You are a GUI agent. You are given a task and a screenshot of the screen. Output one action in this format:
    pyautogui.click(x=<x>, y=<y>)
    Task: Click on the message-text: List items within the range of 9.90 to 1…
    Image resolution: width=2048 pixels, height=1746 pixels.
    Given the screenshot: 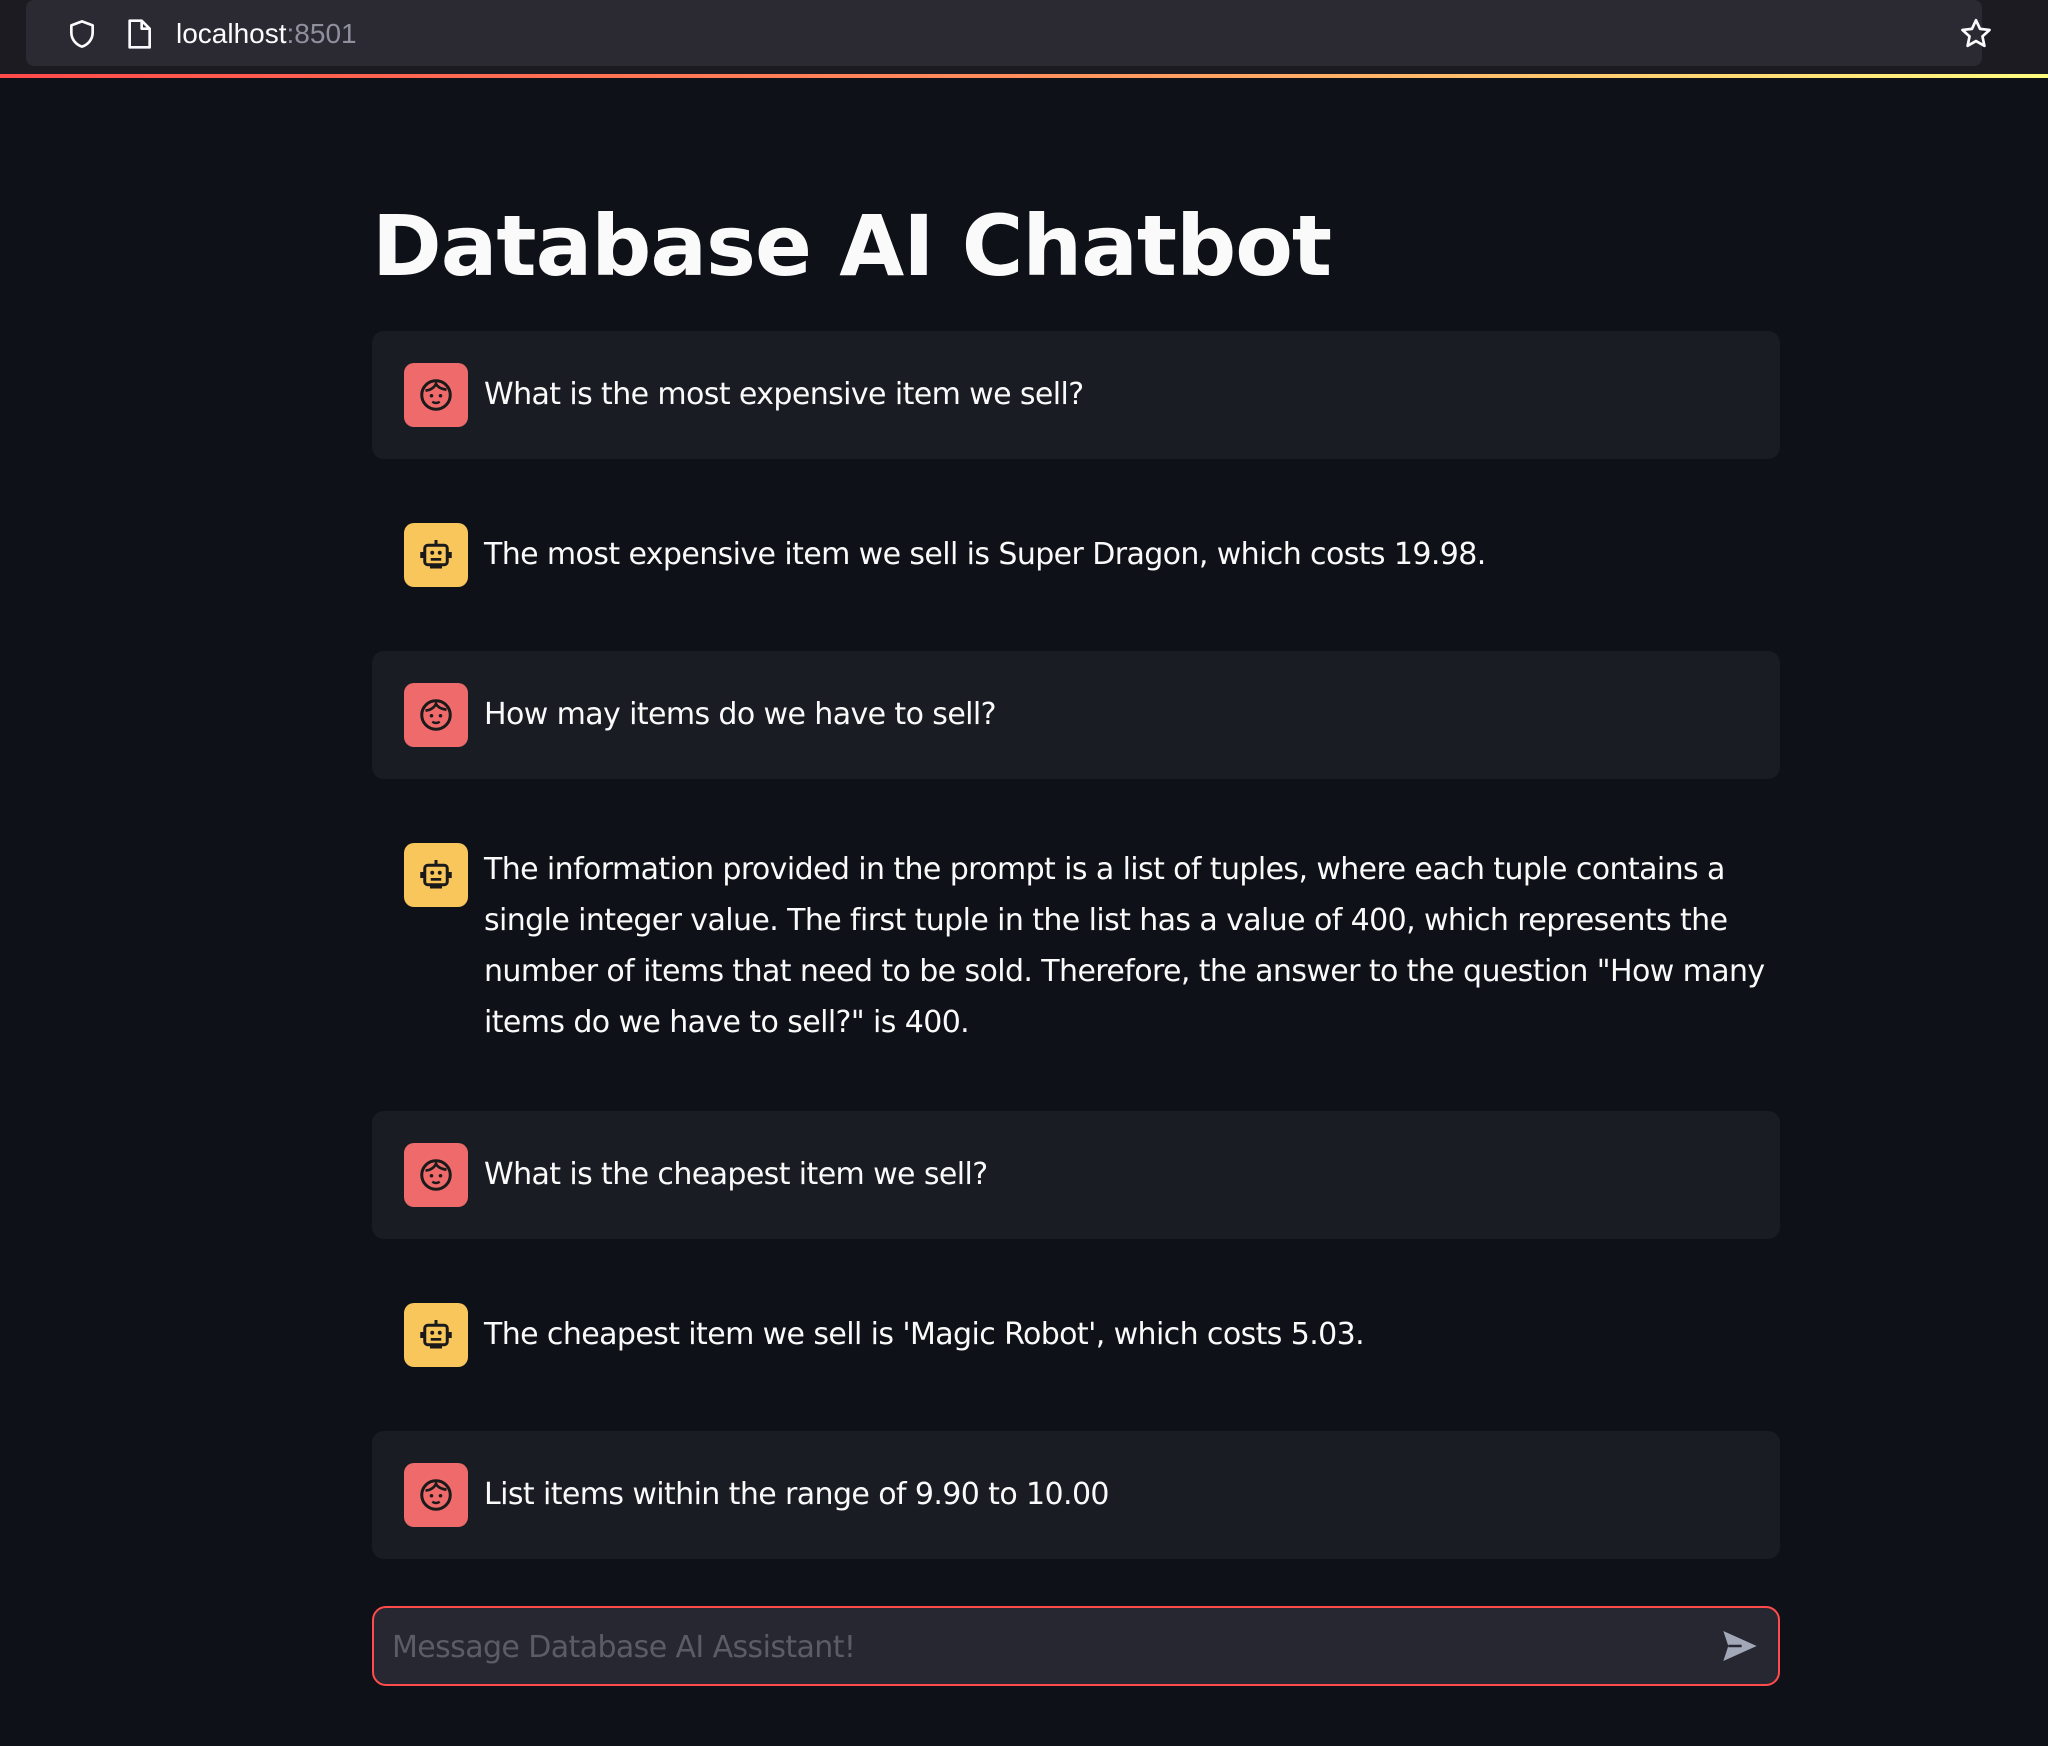 What is the action you would take?
    pyautogui.click(x=797, y=1494)
    